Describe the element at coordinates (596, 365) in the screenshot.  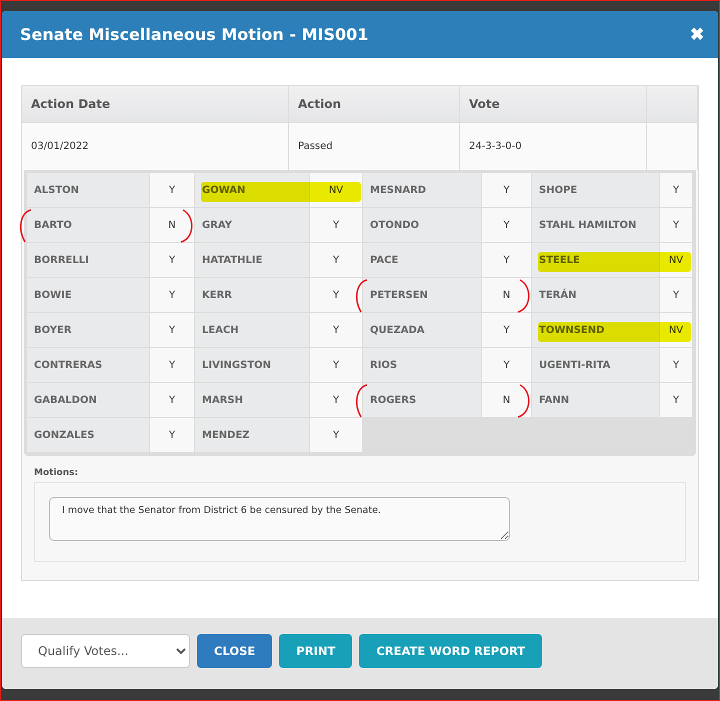
I see `senator-name: UGENTI-RITA` at that location.